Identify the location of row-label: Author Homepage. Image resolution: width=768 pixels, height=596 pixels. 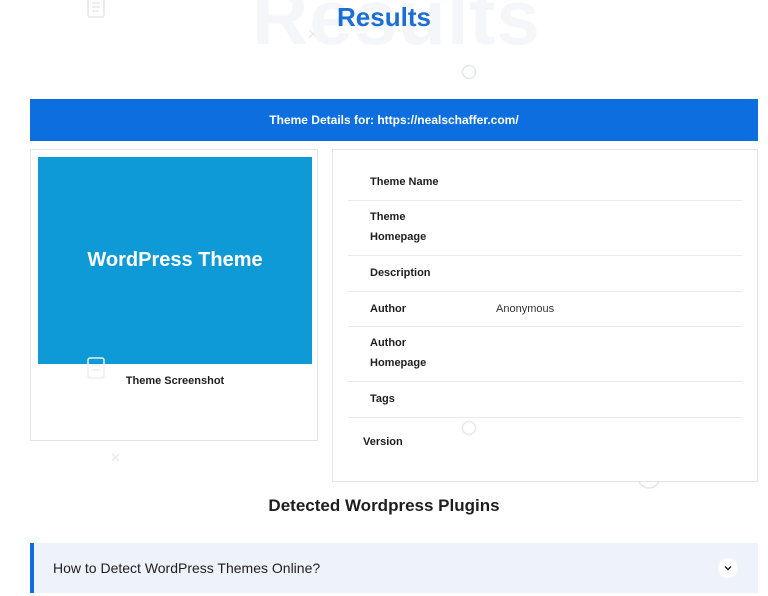
(398, 353).